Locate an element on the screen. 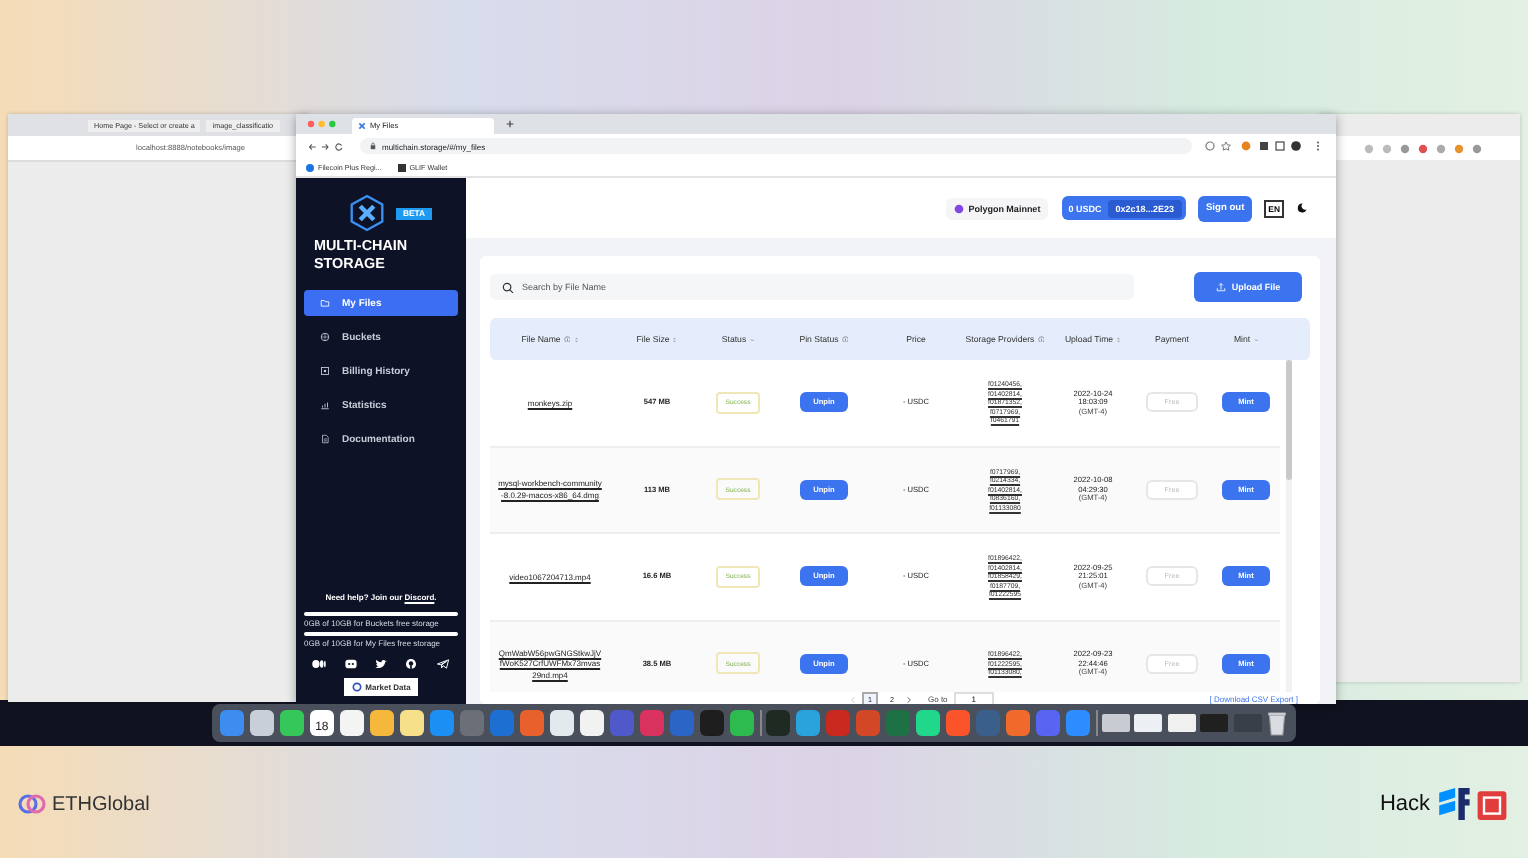 The width and height of the screenshot is (1528, 858). upload-icon is located at coordinates (1220, 287).